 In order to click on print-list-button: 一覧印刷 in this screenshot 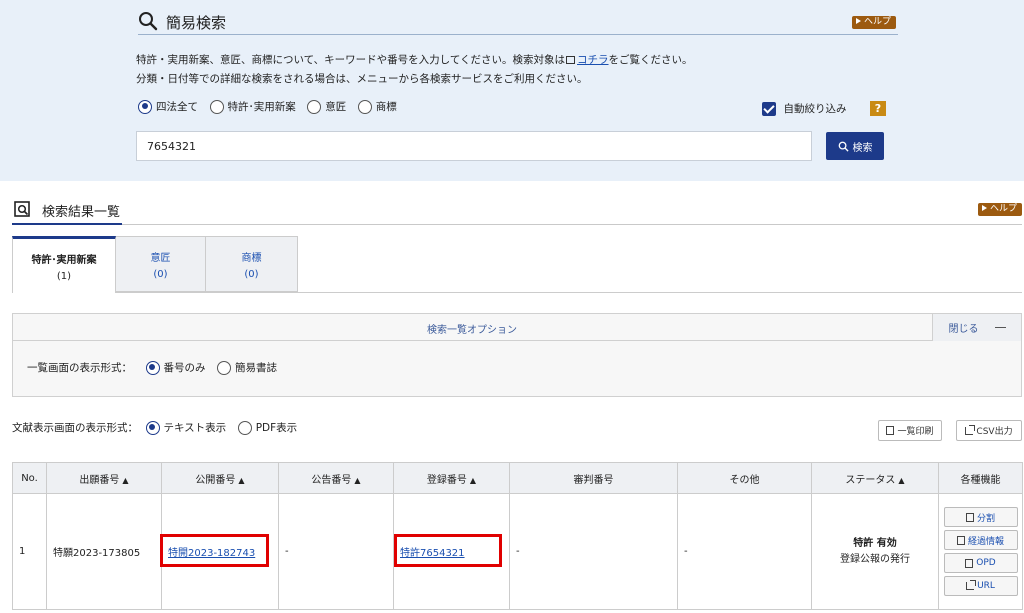, I will do `click(910, 430)`.